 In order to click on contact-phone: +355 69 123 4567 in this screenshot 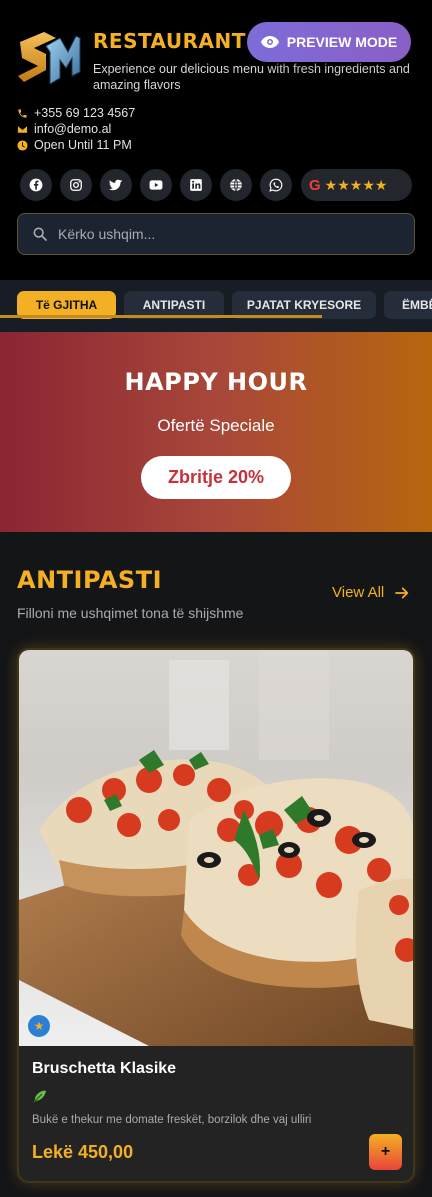, I will do `click(76, 113)`.